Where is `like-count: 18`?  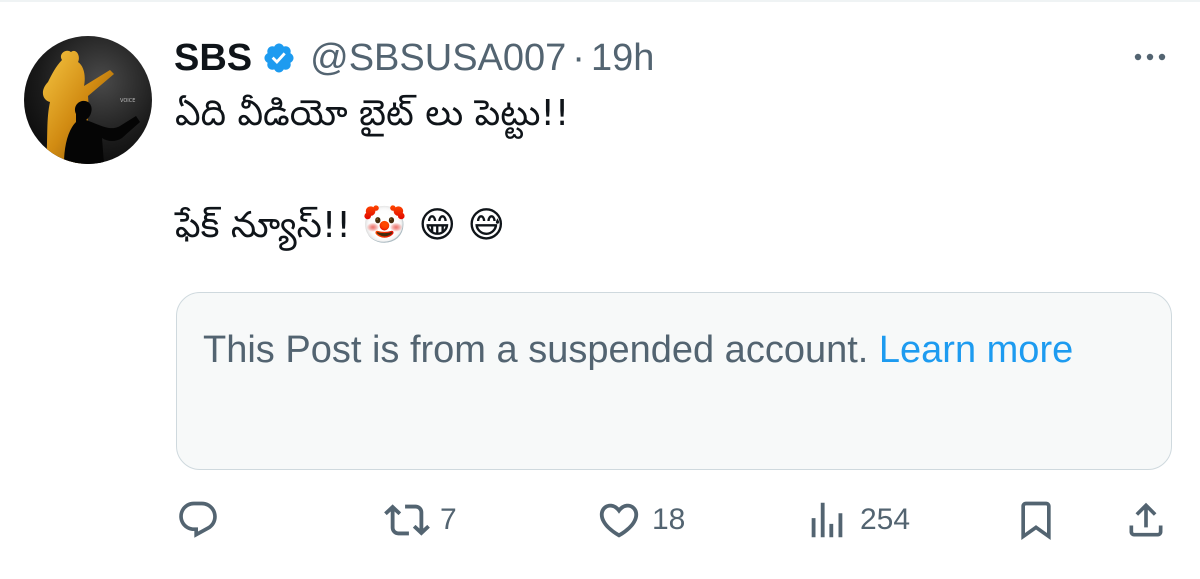
like-count: 18 is located at coordinates (669, 519).